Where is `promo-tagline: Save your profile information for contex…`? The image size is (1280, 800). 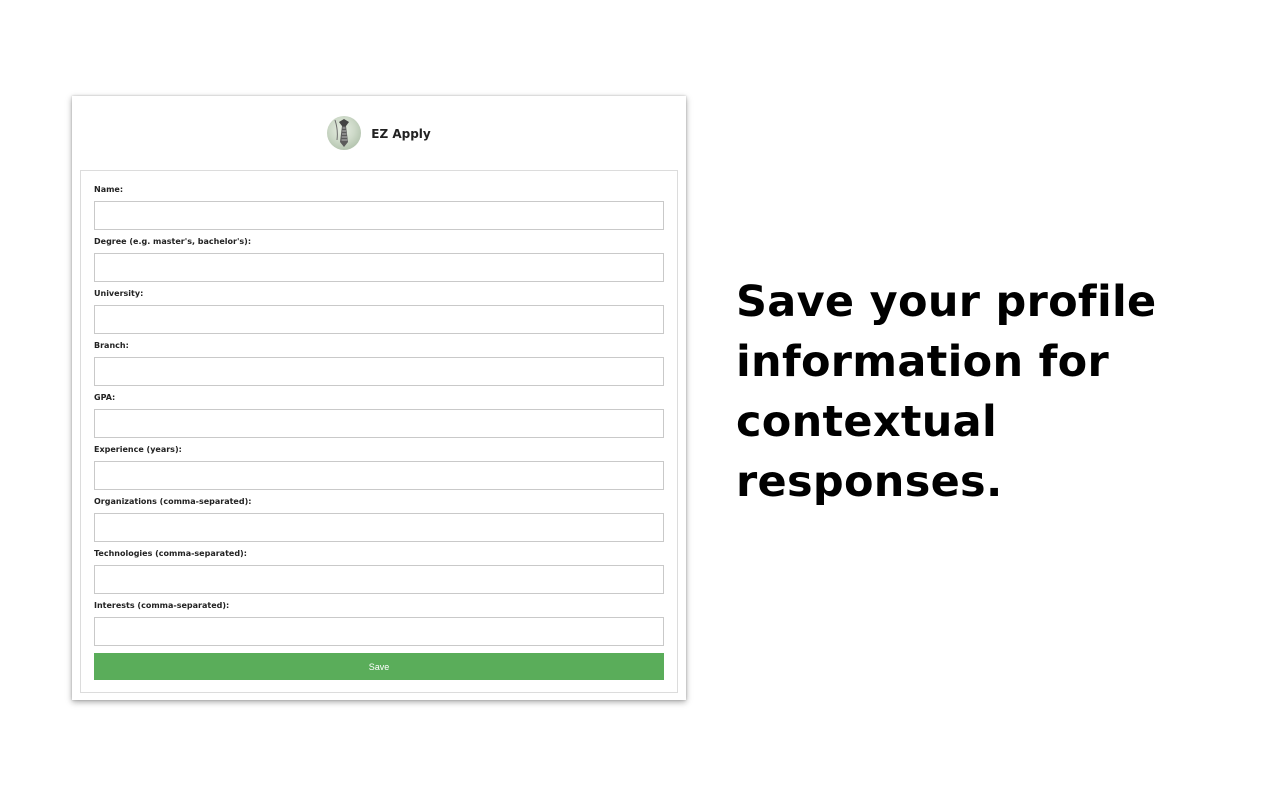 promo-tagline: Save your profile information for contex… is located at coordinates (946, 392).